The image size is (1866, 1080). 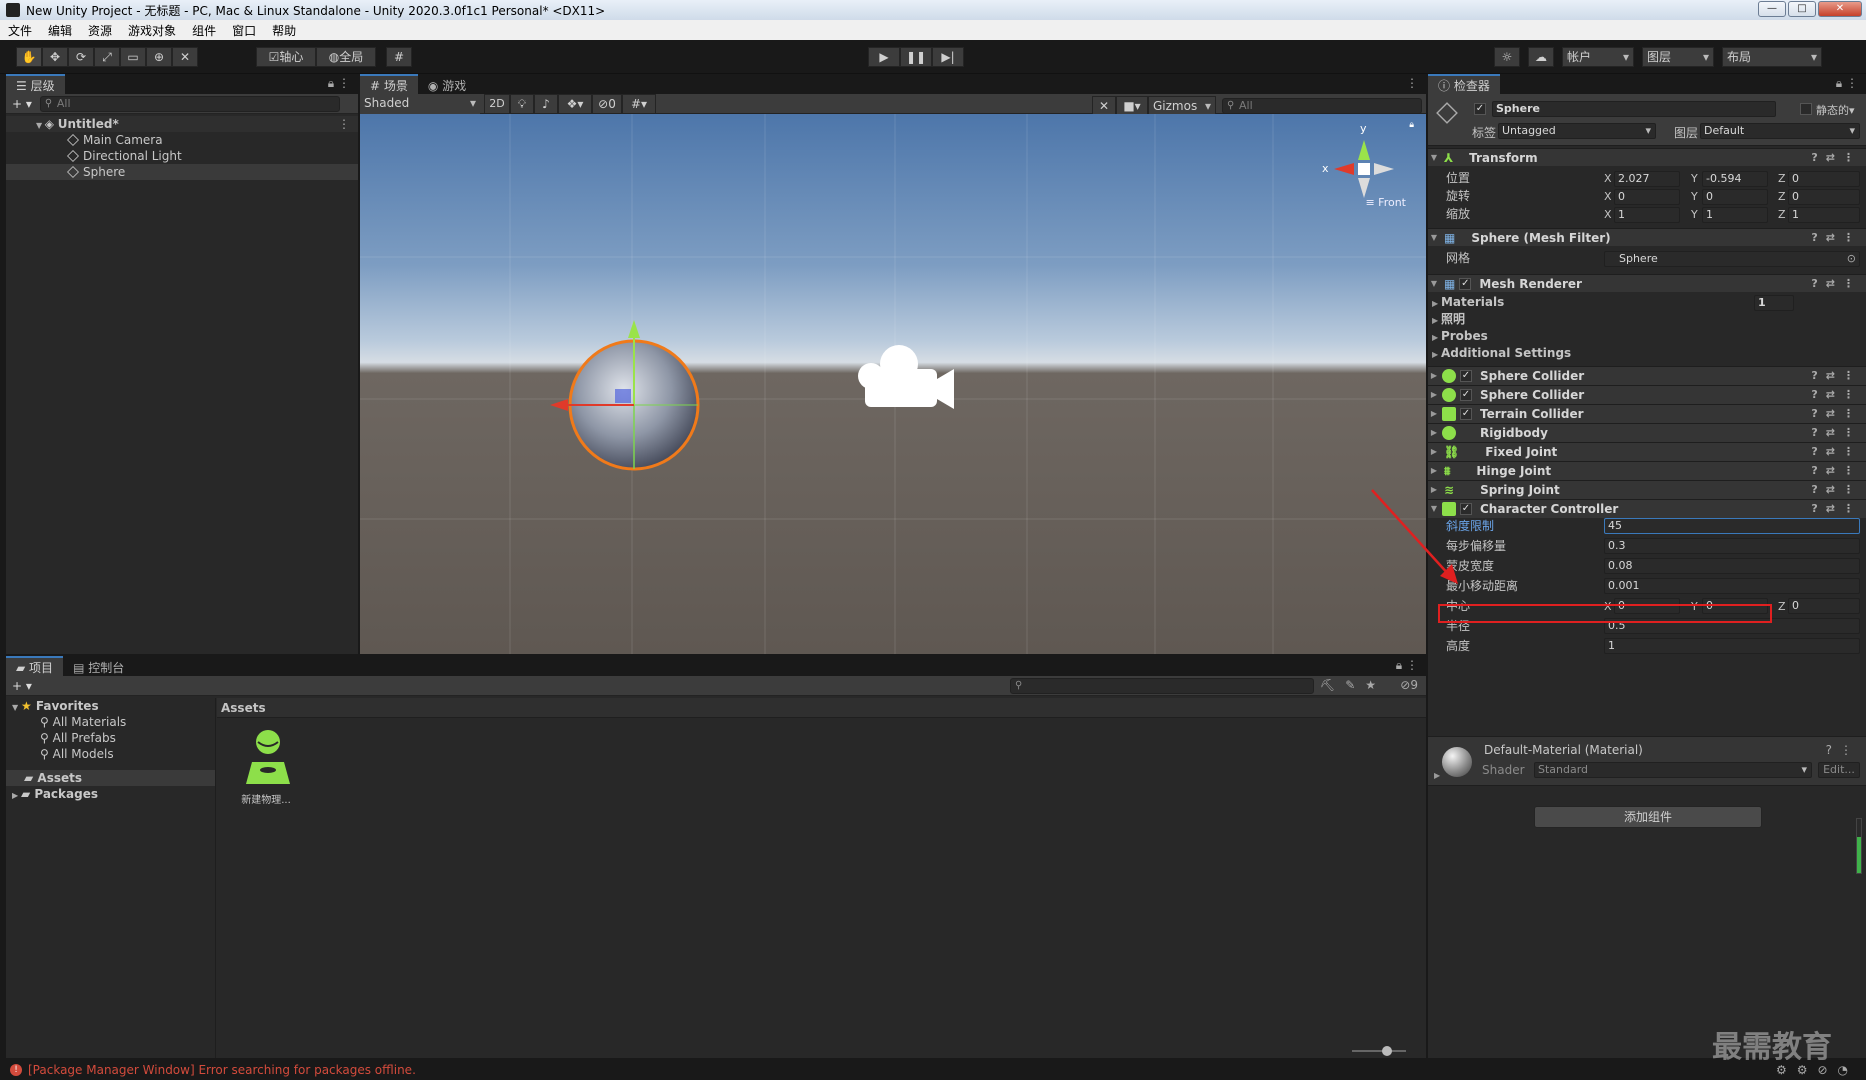 I want to click on step-offset-field: 0.3, so click(x=1732, y=546).